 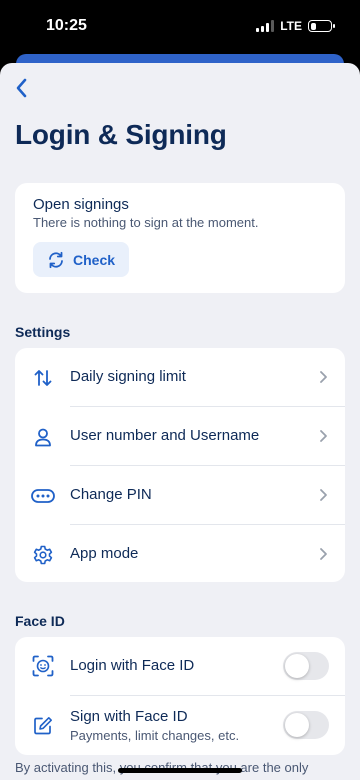 I want to click on settings-item-label: Daily signing limit, so click(x=128, y=376).